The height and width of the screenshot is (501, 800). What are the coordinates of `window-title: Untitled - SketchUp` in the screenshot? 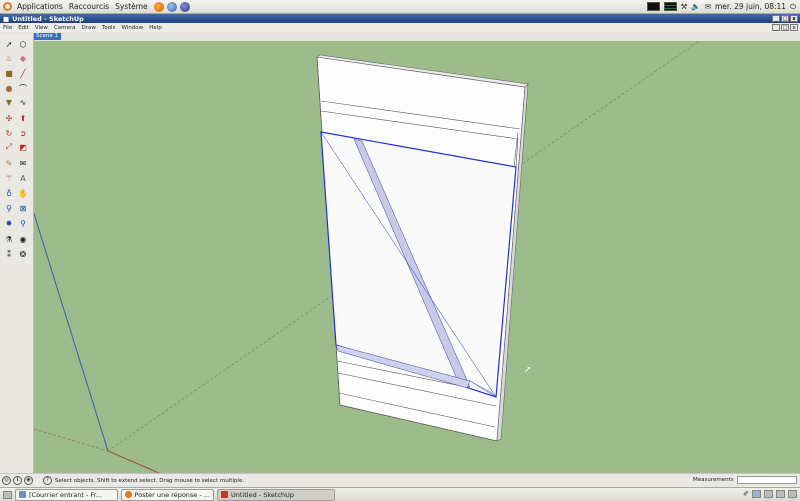 It's located at (48, 18).